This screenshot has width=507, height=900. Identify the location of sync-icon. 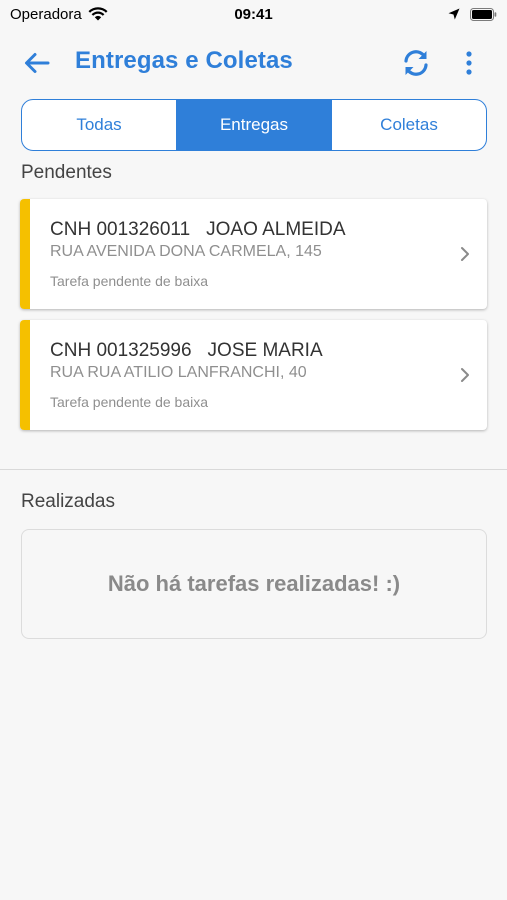
(416, 63).